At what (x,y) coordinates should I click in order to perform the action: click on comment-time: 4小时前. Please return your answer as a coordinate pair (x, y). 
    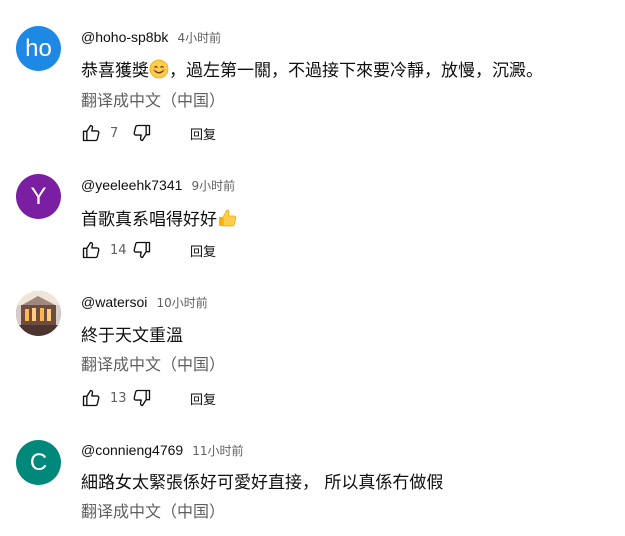
    Looking at the image, I should click on (199, 38).